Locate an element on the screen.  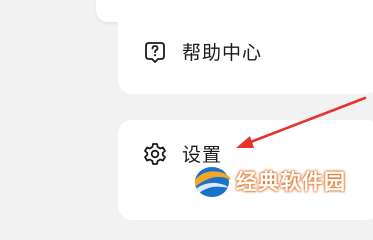
help-center-label: 帮助中心 is located at coordinates (222, 53).